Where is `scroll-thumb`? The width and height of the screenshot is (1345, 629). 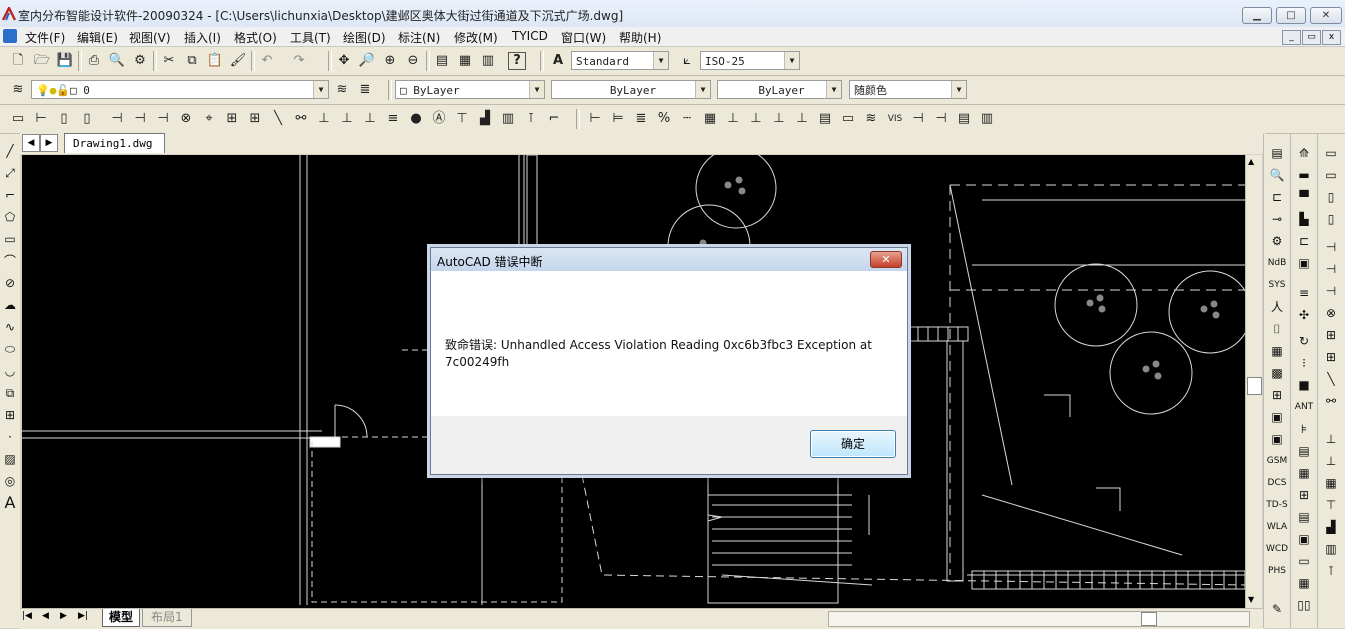
scroll-thumb is located at coordinates (1254, 386).